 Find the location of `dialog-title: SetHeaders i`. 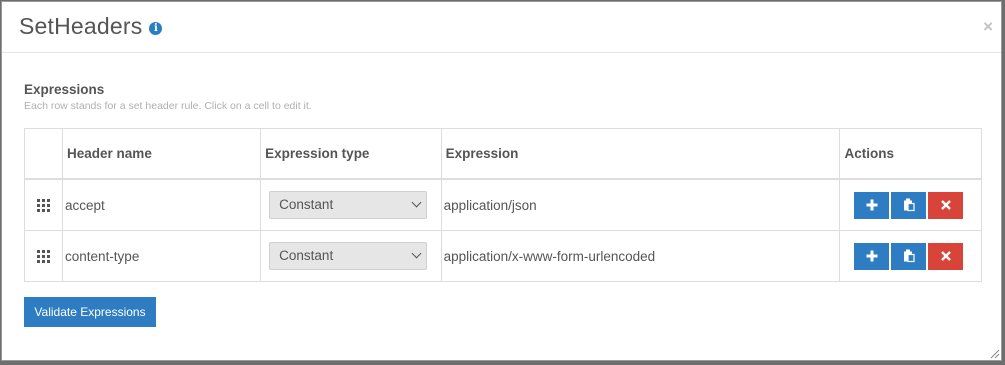

dialog-title: SetHeaders i is located at coordinates (91, 26).